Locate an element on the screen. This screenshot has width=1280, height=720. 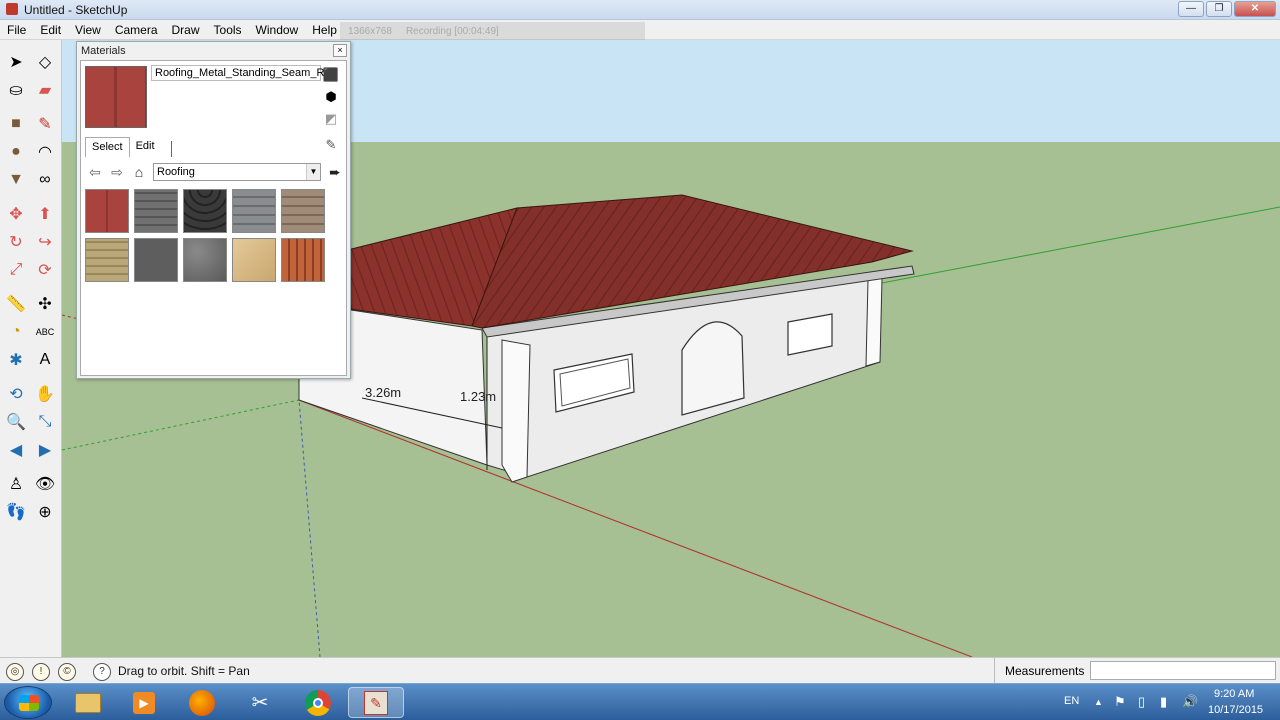
material-thumb-roofing-shingles-gray is located at coordinates (156, 211).